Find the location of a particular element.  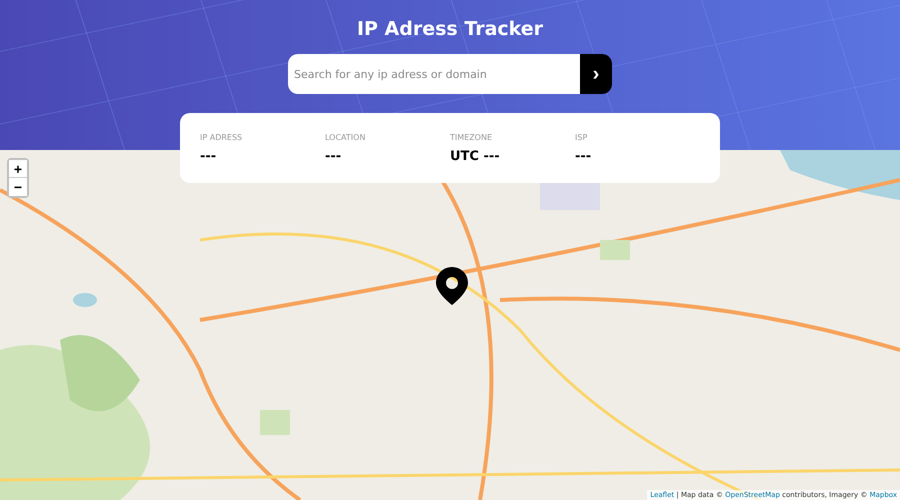

info-label: TIMEZONE is located at coordinates (472, 137).